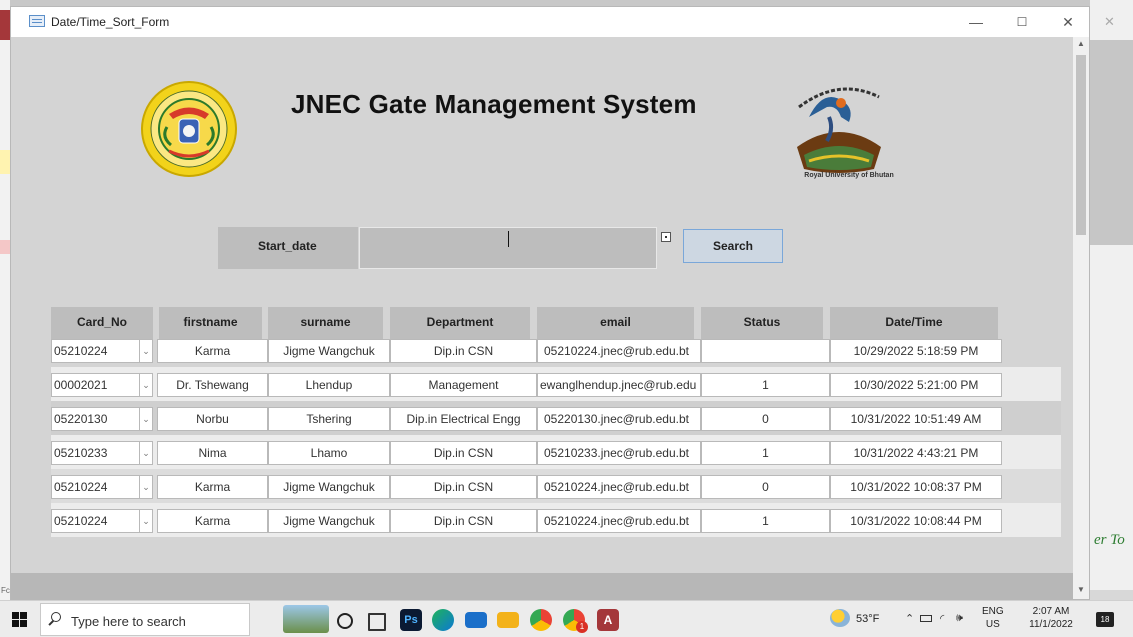 Image resolution: width=1133 pixels, height=637 pixels. What do you see at coordinates (212, 385) in the screenshot?
I see `firstname-cell: Dr. Tshewang` at bounding box center [212, 385].